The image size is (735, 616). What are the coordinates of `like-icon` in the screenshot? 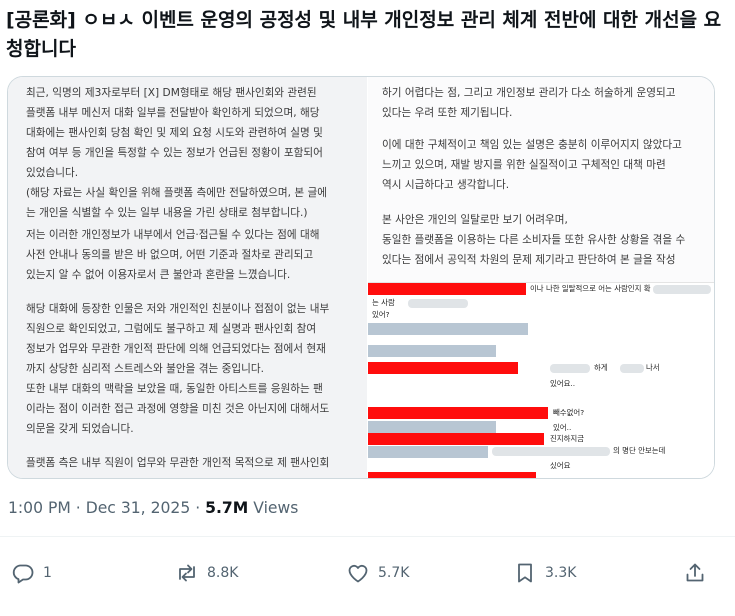 It's located at (358, 573).